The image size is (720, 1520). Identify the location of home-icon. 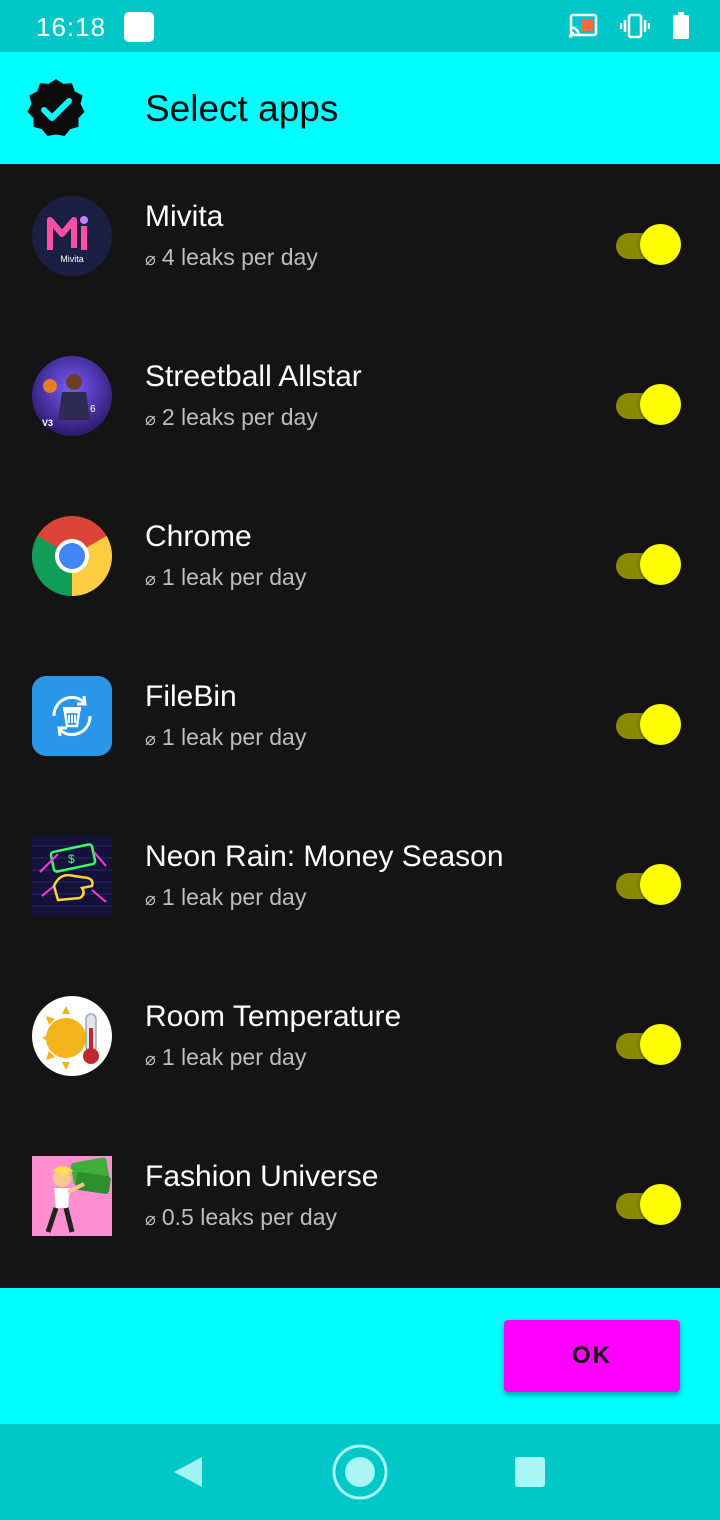
(360, 1472).